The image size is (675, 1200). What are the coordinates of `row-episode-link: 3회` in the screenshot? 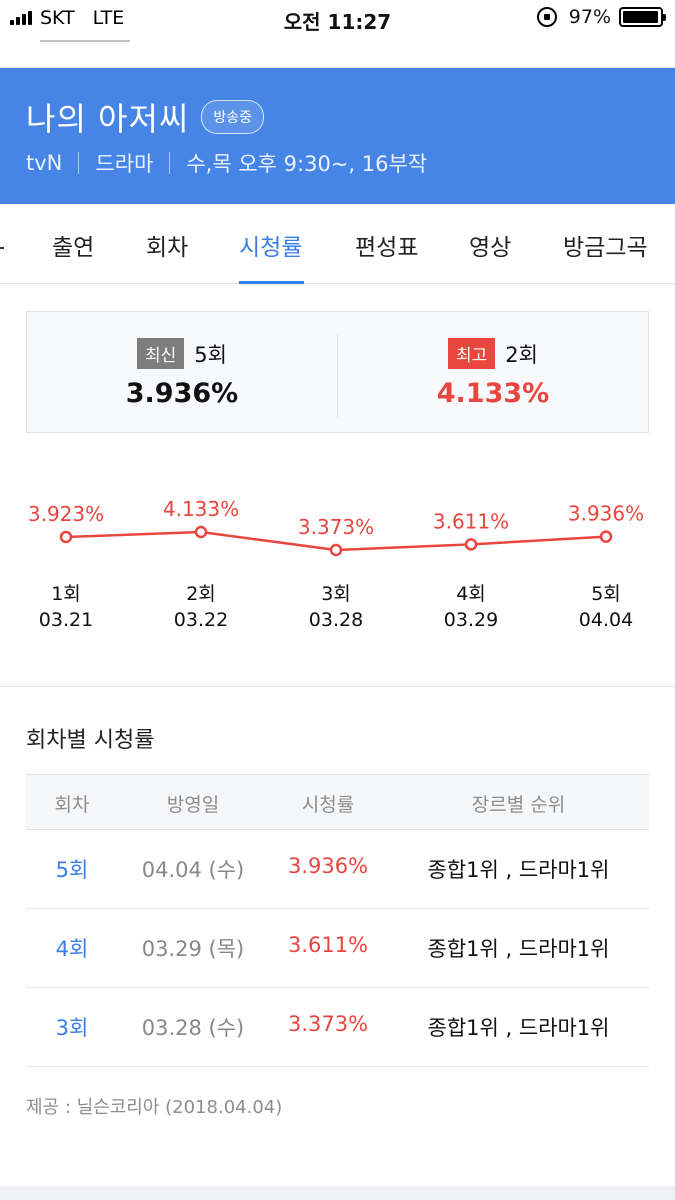 It's located at (72, 1027).